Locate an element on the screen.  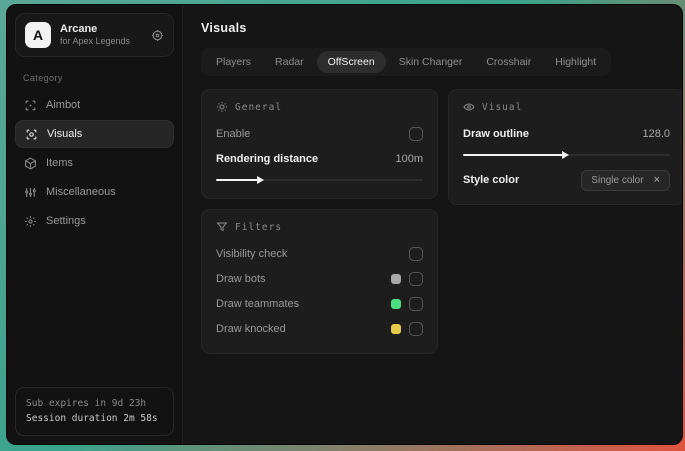
draw-teammates-controls is located at coordinates (407, 304).